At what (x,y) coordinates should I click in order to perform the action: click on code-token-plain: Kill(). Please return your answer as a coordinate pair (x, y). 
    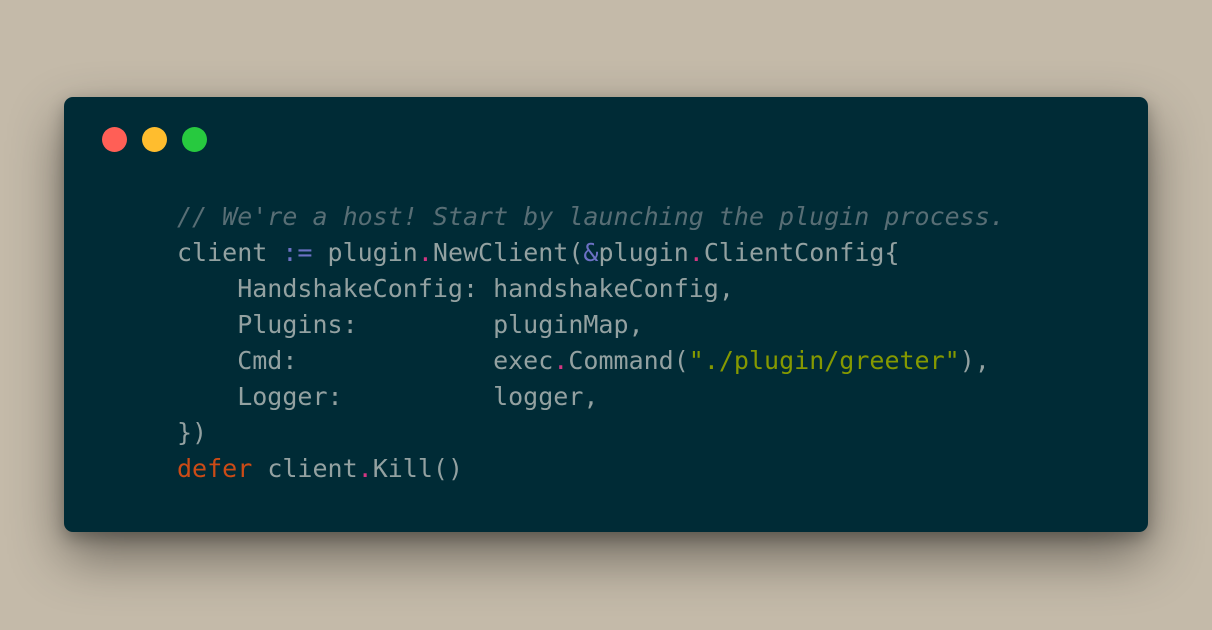
    Looking at the image, I should click on (417, 468).